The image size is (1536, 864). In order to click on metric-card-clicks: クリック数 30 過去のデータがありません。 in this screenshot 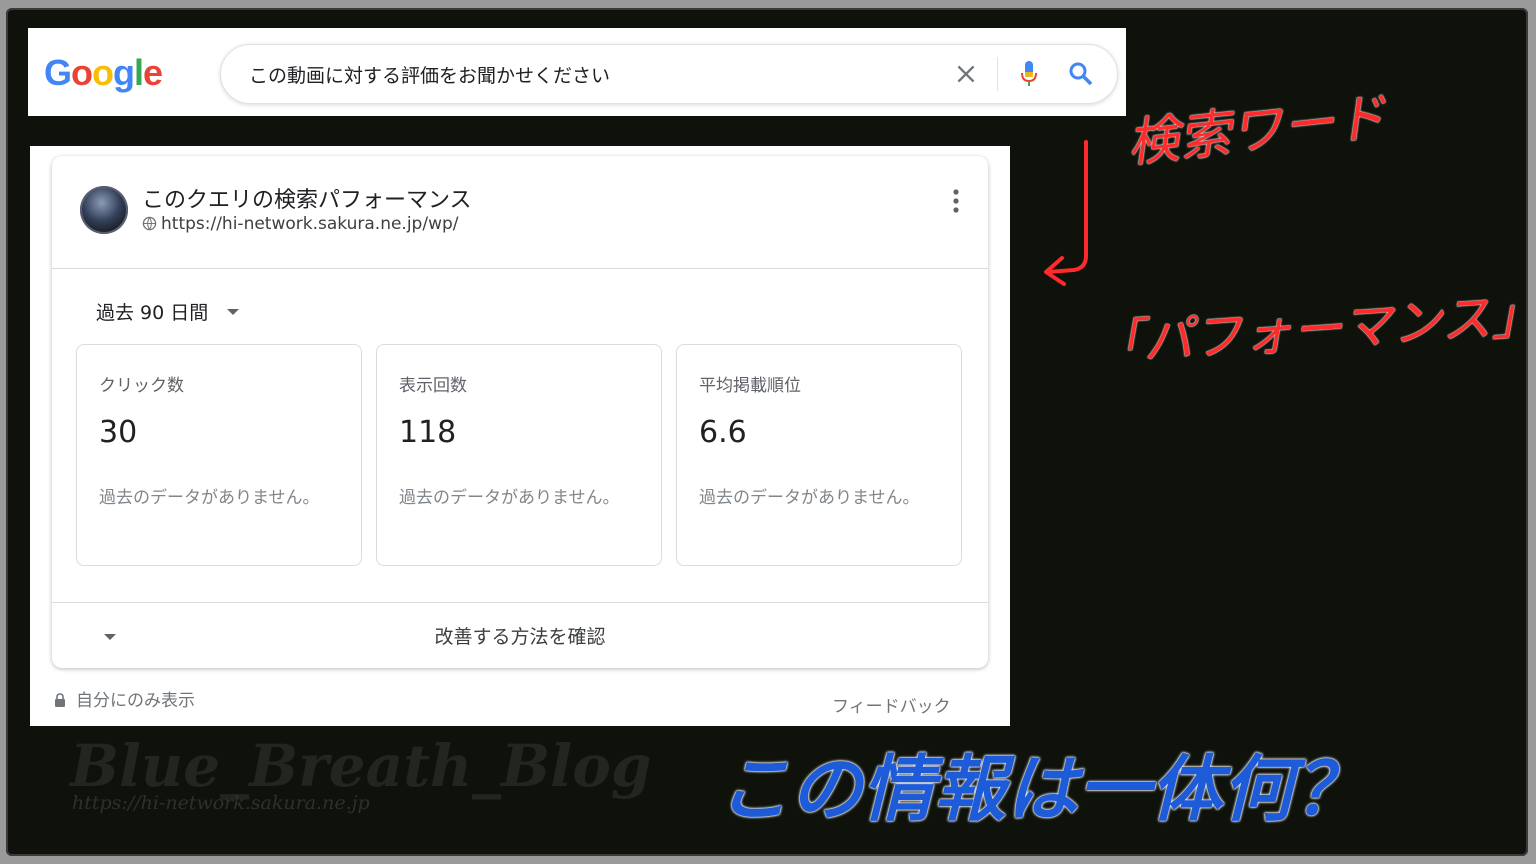, I will do `click(219, 455)`.